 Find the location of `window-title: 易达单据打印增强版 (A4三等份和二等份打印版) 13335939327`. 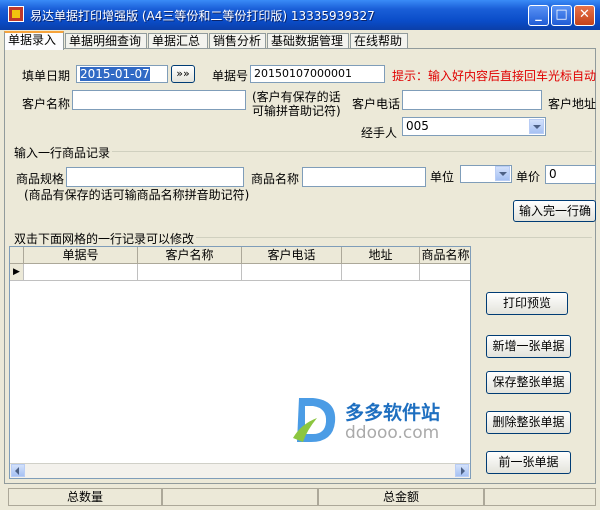

window-title: 易达单据打印增强版 (A4三等份和二等份打印版) 13335939327 is located at coordinates (202, 16).